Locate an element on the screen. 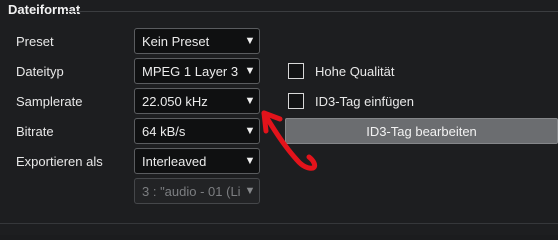  annotation-arrow is located at coordinates (289, 140).